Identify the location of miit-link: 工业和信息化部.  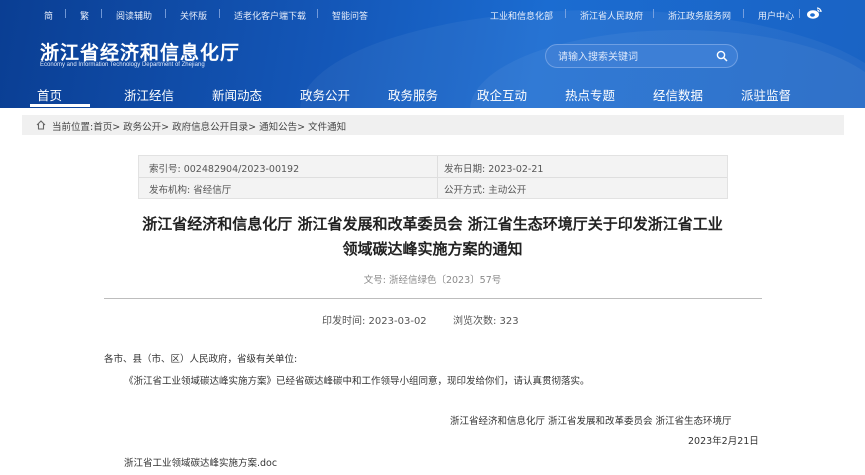
(521, 15).